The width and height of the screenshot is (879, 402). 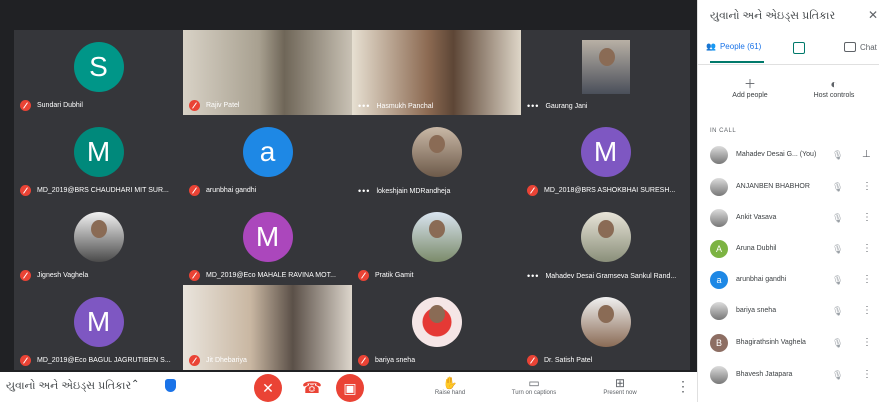 I want to click on close-icon: ✕, so click(x=873, y=15).